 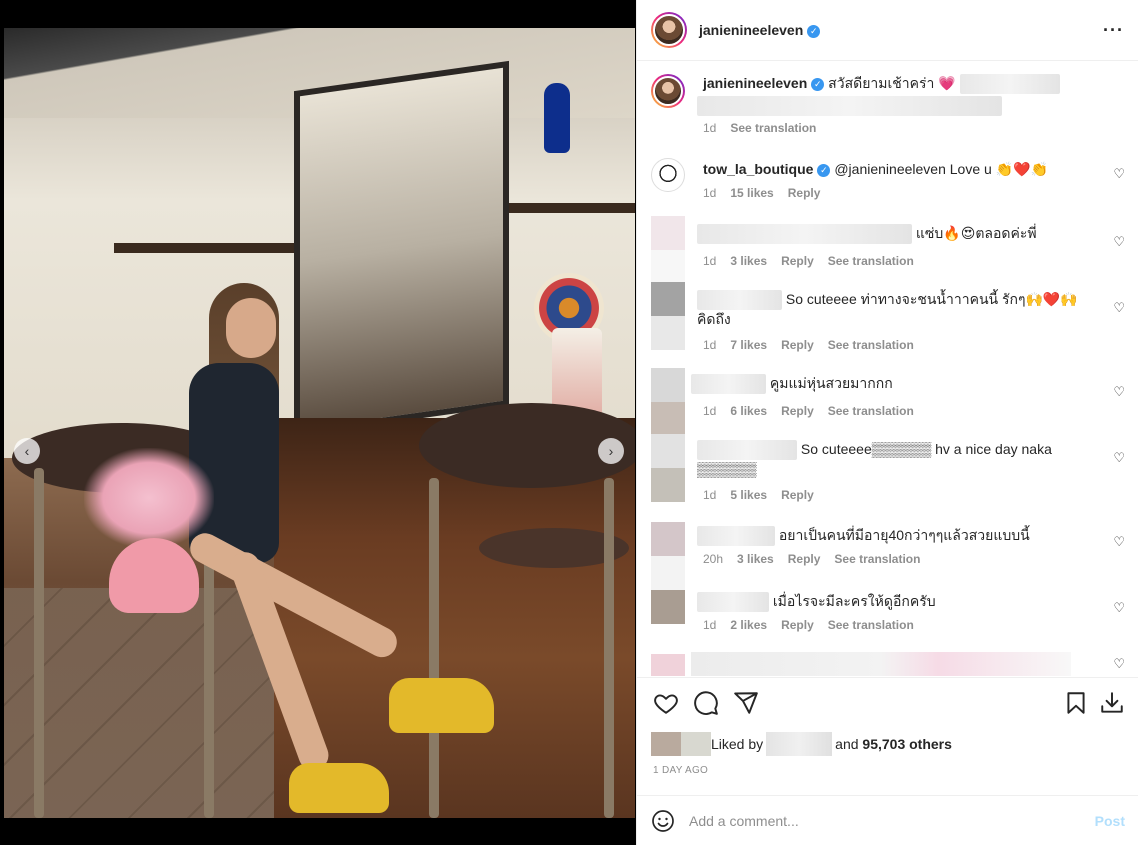 I want to click on comment-meta: 1d 6 likes Reply See translation, so click(x=808, y=411).